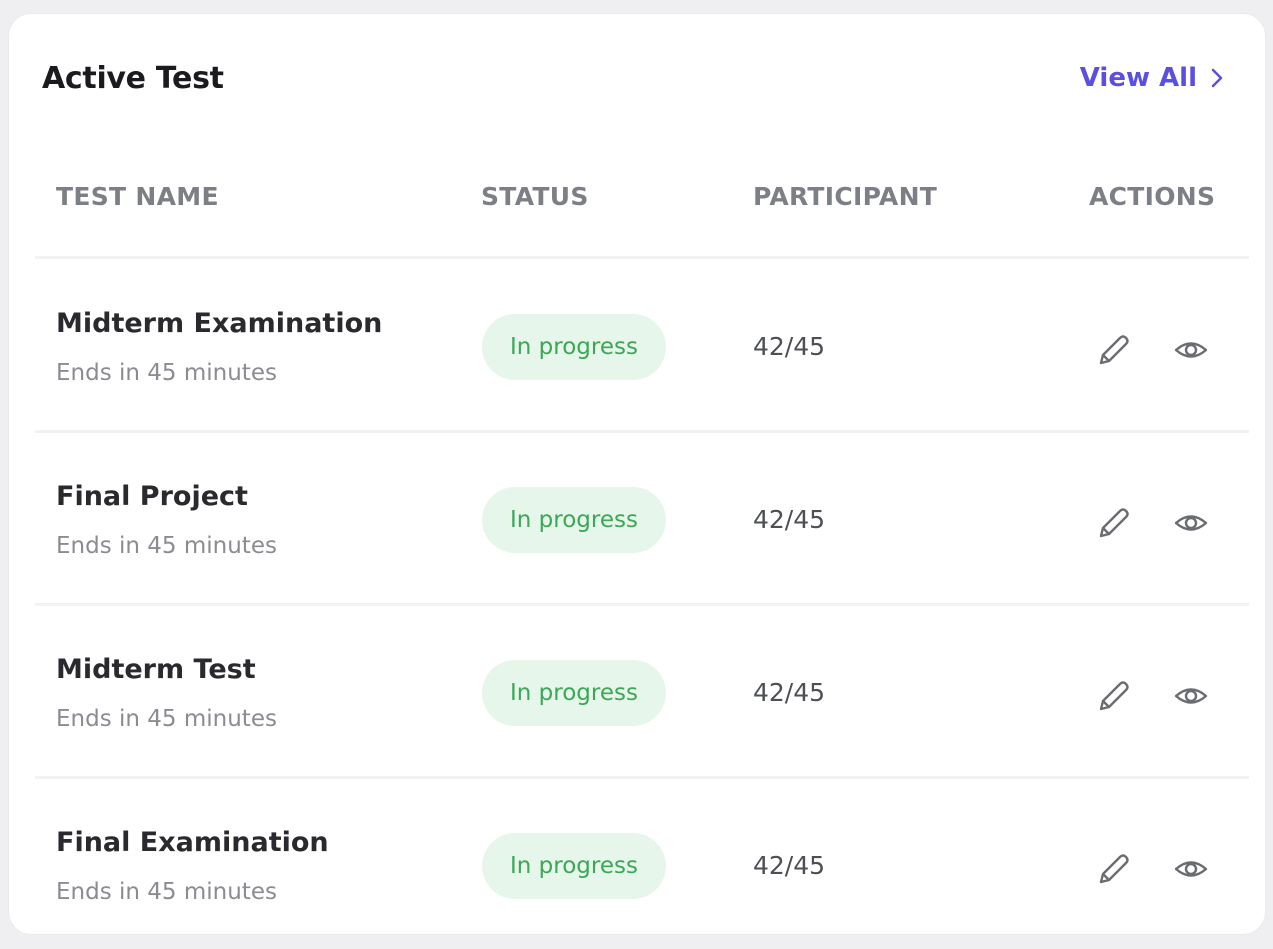 This screenshot has width=1273, height=949. Describe the element at coordinates (845, 196) in the screenshot. I see `column-header-participant: PARTICIPANT` at that location.